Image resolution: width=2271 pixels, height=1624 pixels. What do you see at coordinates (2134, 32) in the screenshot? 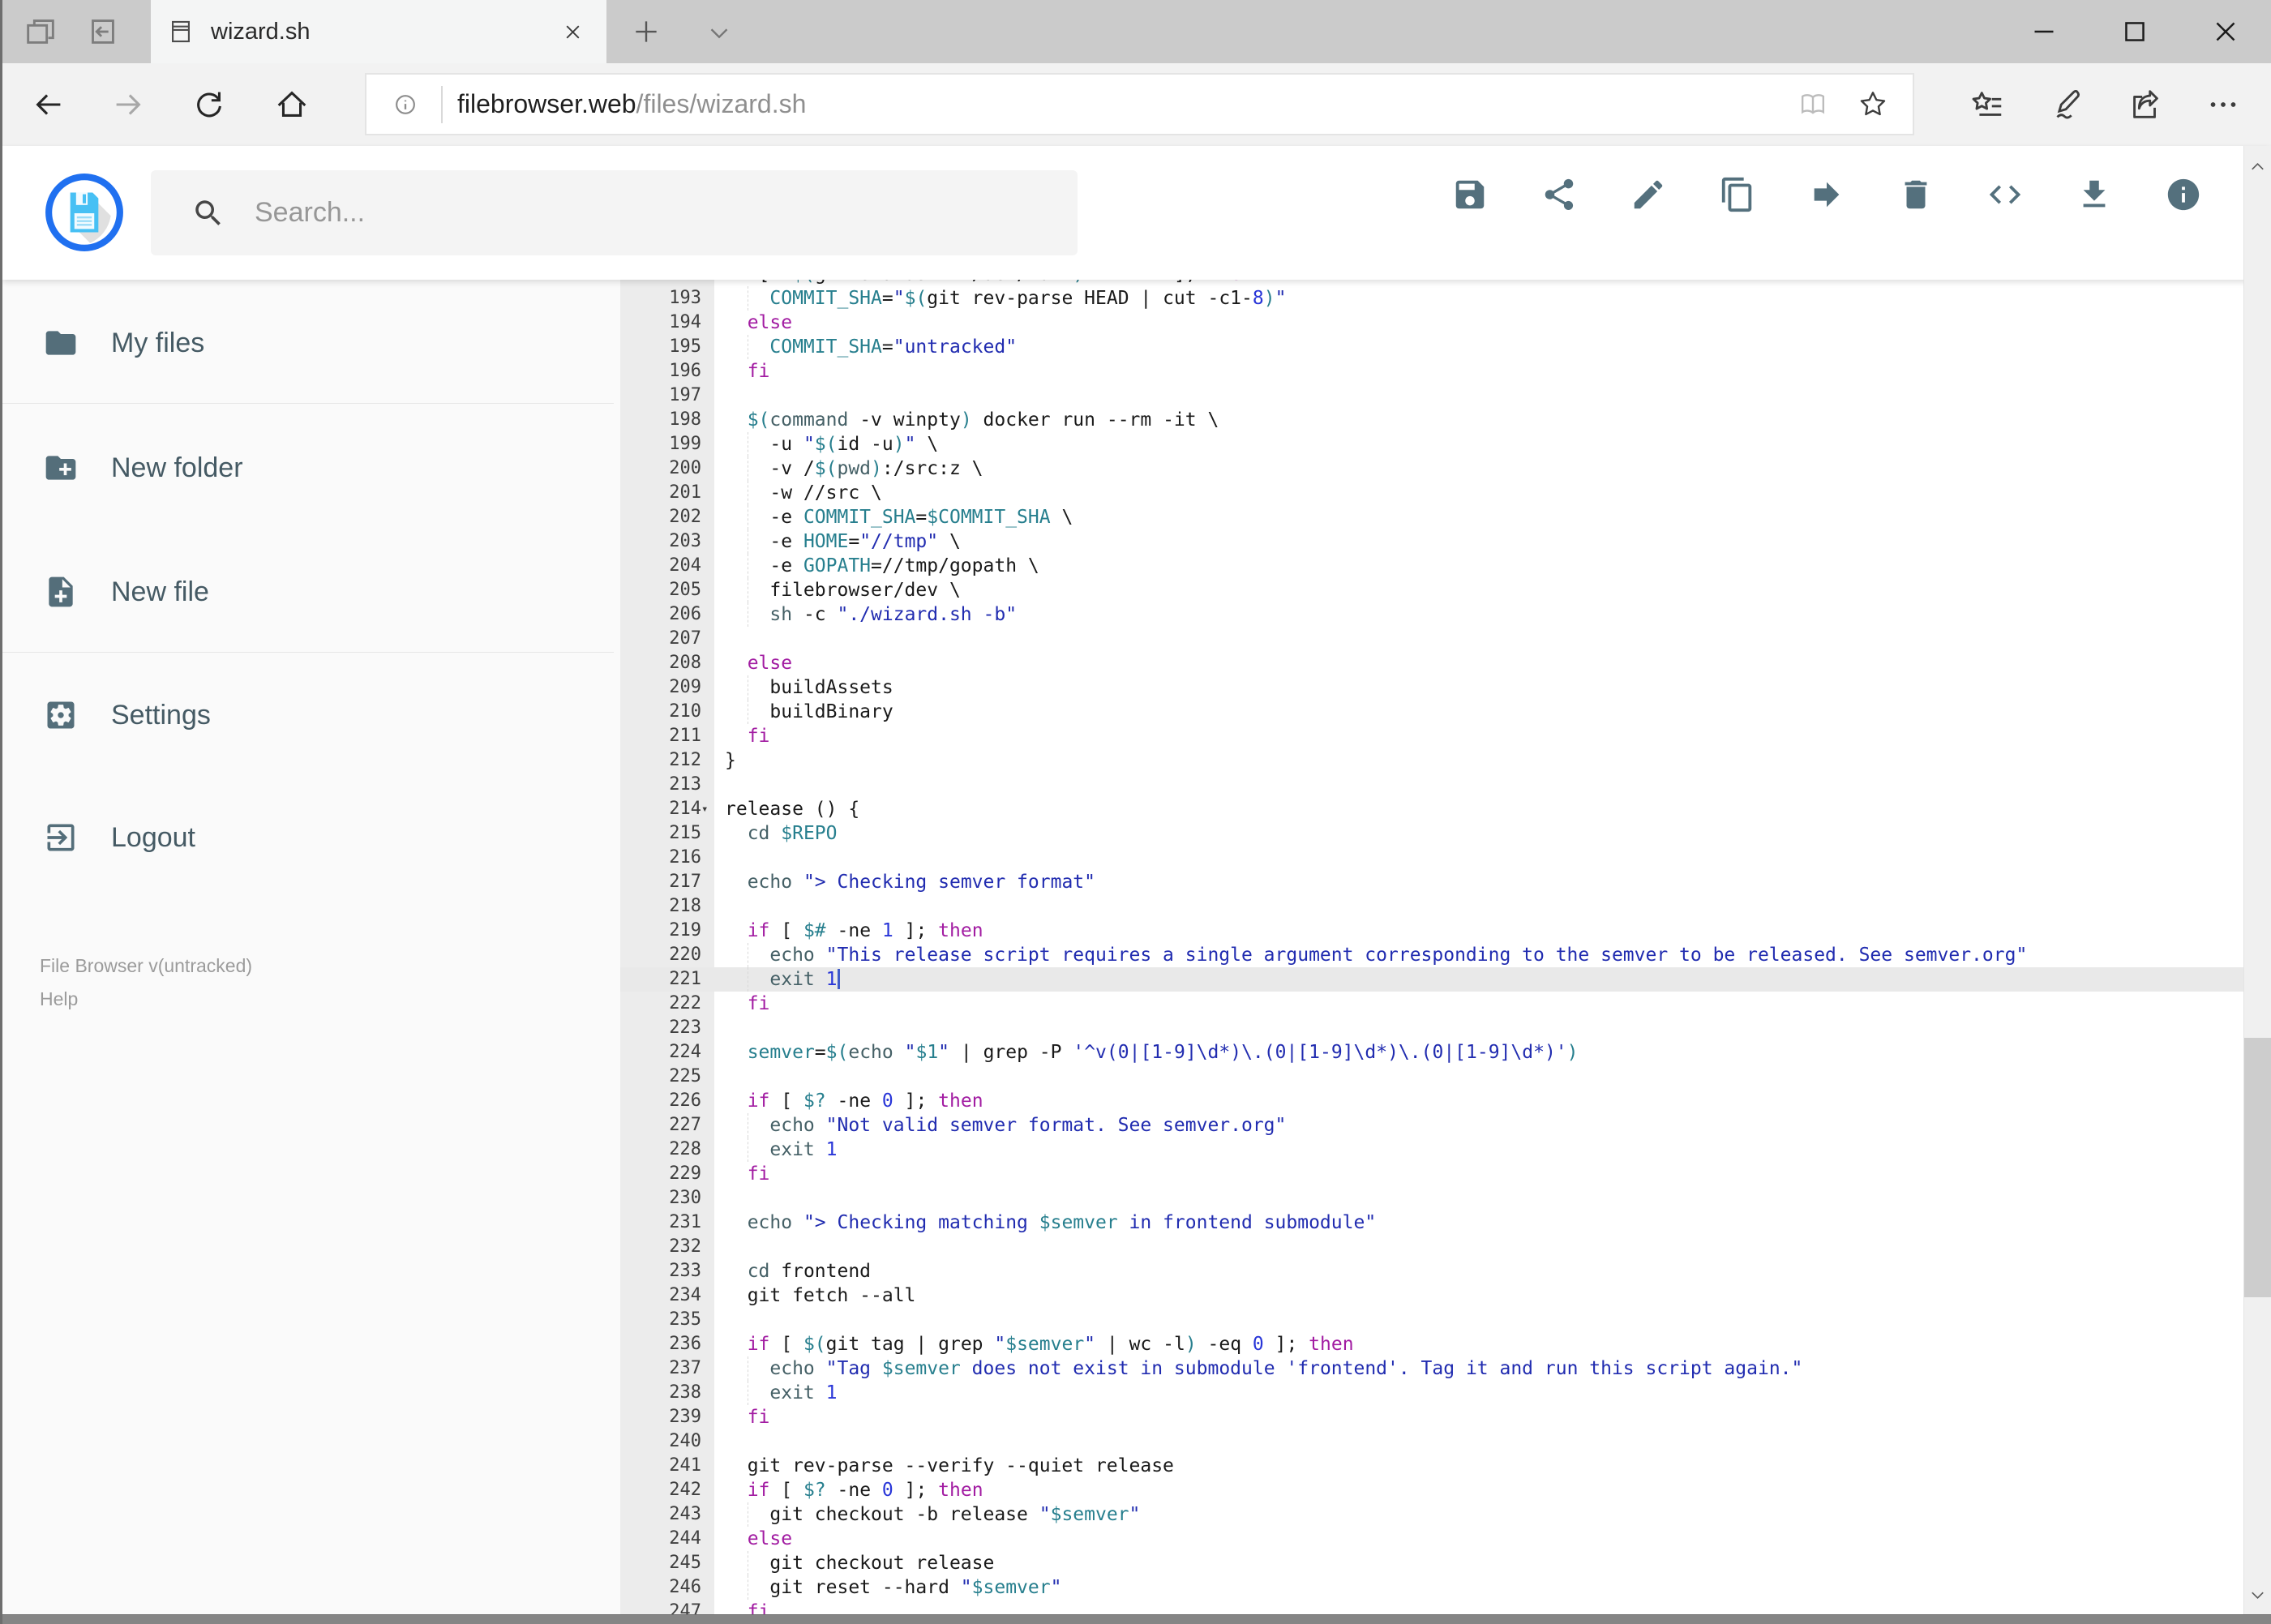
I see `maximize-icon` at bounding box center [2134, 32].